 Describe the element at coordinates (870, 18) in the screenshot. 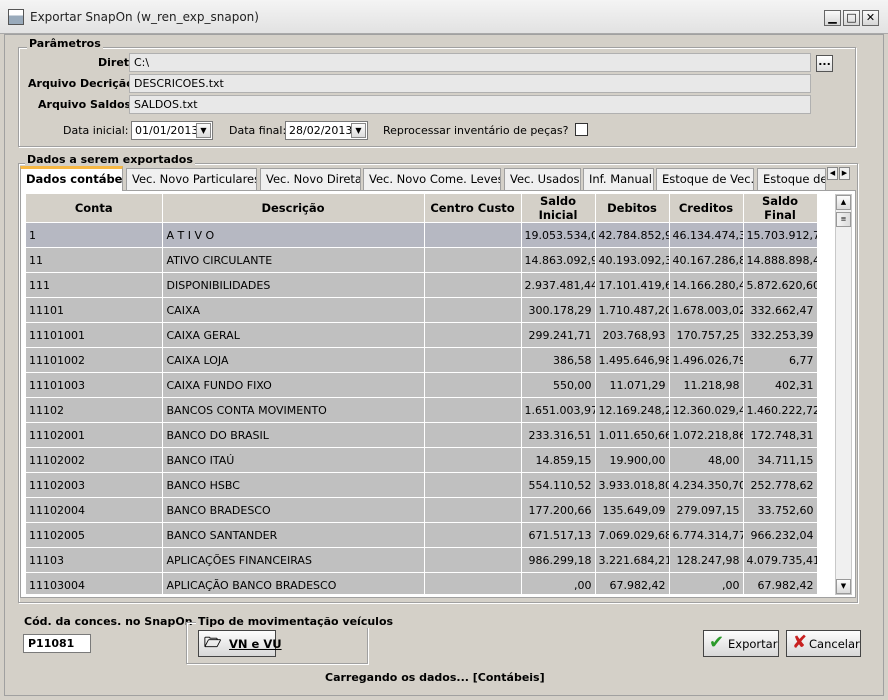

I see `close-button: ✕` at that location.